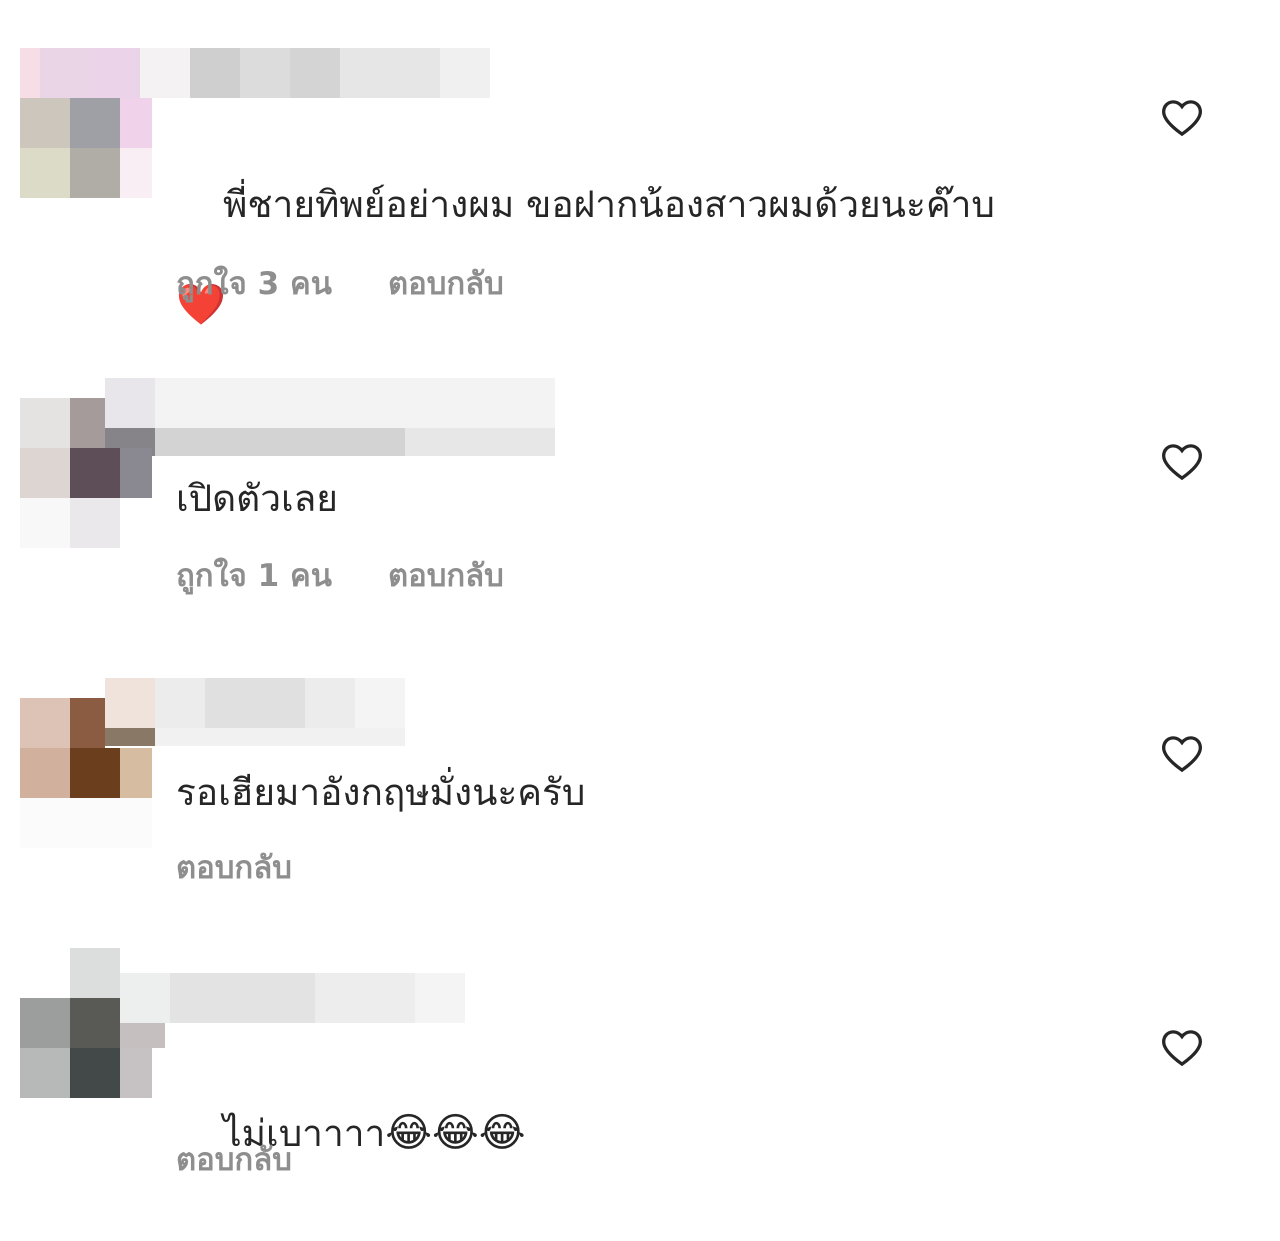 This screenshot has width=1280, height=1241. I want to click on likes-count: ถูกใจ 1 คน, so click(254, 576).